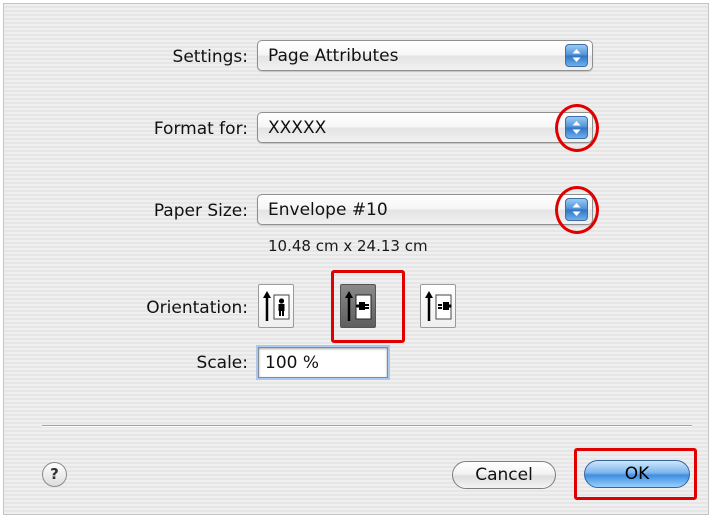 Image resolution: width=712 pixels, height=518 pixels. I want to click on cancel-button: Cancel, so click(504, 475).